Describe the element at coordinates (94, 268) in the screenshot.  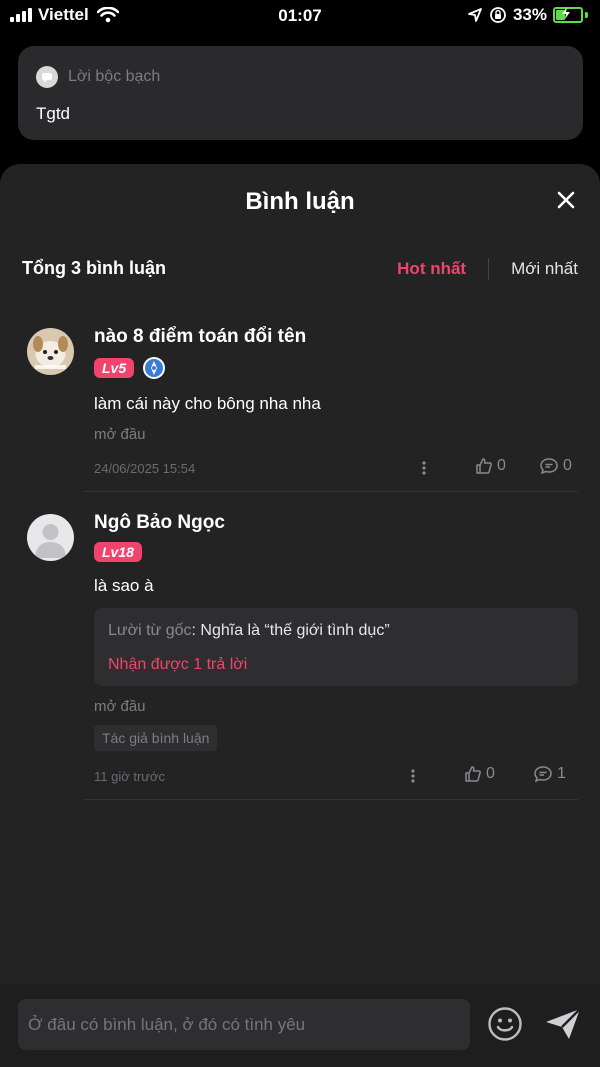
I see `comment-count: Tổng 3 bình luận` at that location.